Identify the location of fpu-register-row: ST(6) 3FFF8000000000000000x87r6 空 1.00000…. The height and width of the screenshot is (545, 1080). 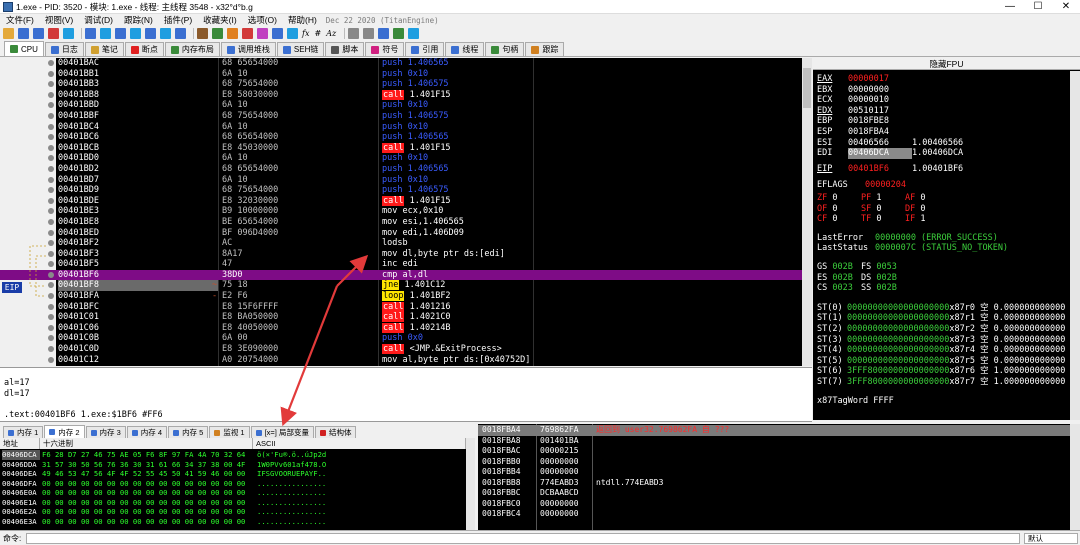
(941, 371).